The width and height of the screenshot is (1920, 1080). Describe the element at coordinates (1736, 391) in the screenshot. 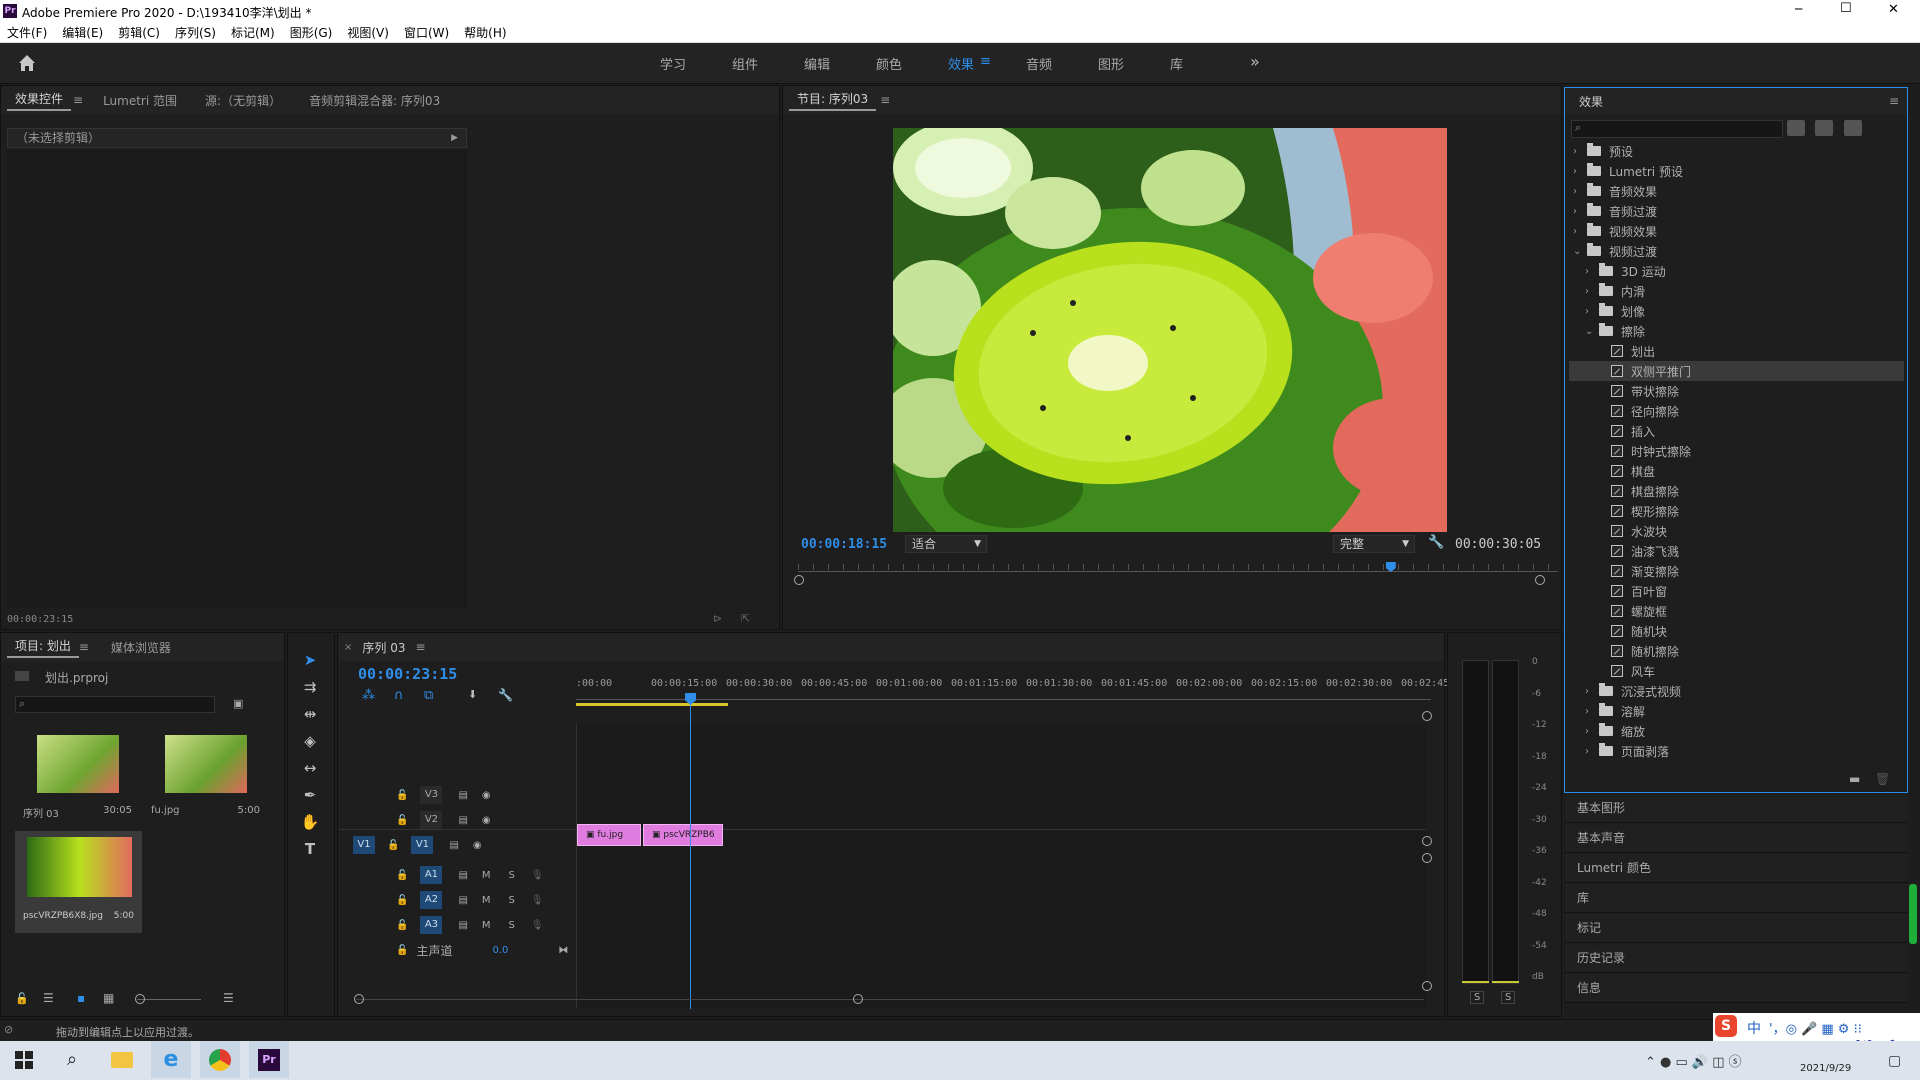

I see `effect-item: 带状擦除` at that location.